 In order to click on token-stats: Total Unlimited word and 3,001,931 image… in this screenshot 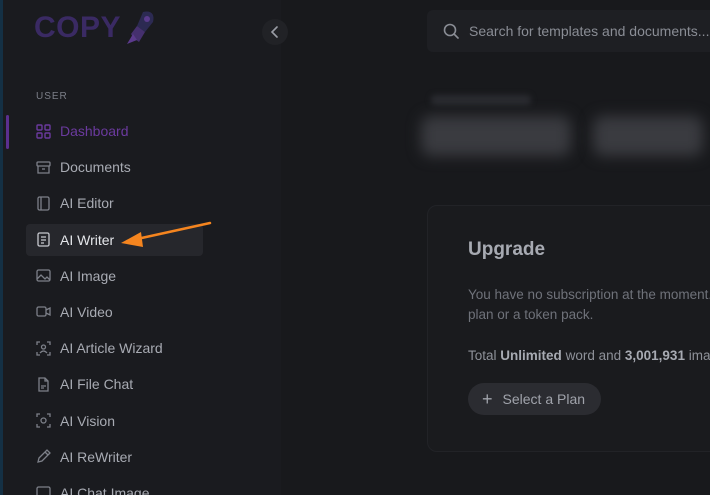, I will do `click(589, 355)`.